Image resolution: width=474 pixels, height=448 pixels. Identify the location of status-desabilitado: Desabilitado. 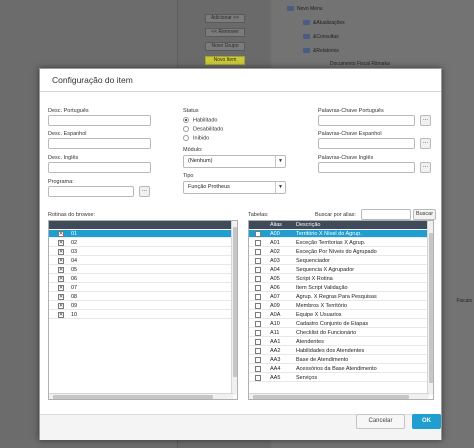
(203, 129).